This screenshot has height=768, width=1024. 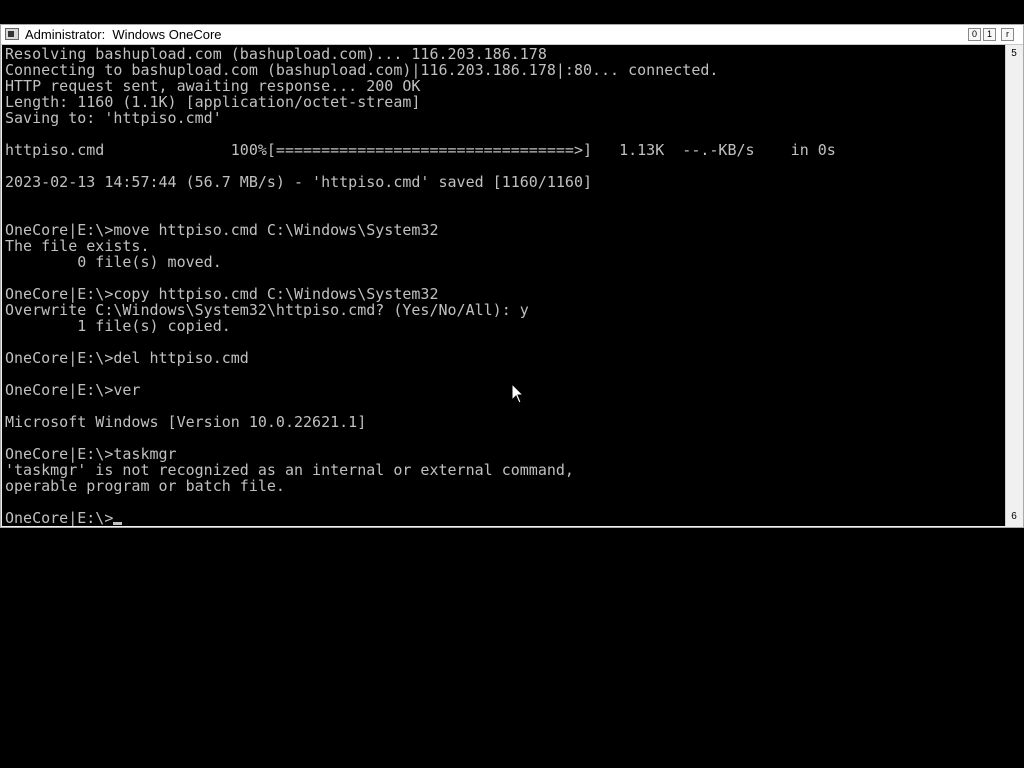 I want to click on mouse-pointer-icon, so click(x=518, y=393).